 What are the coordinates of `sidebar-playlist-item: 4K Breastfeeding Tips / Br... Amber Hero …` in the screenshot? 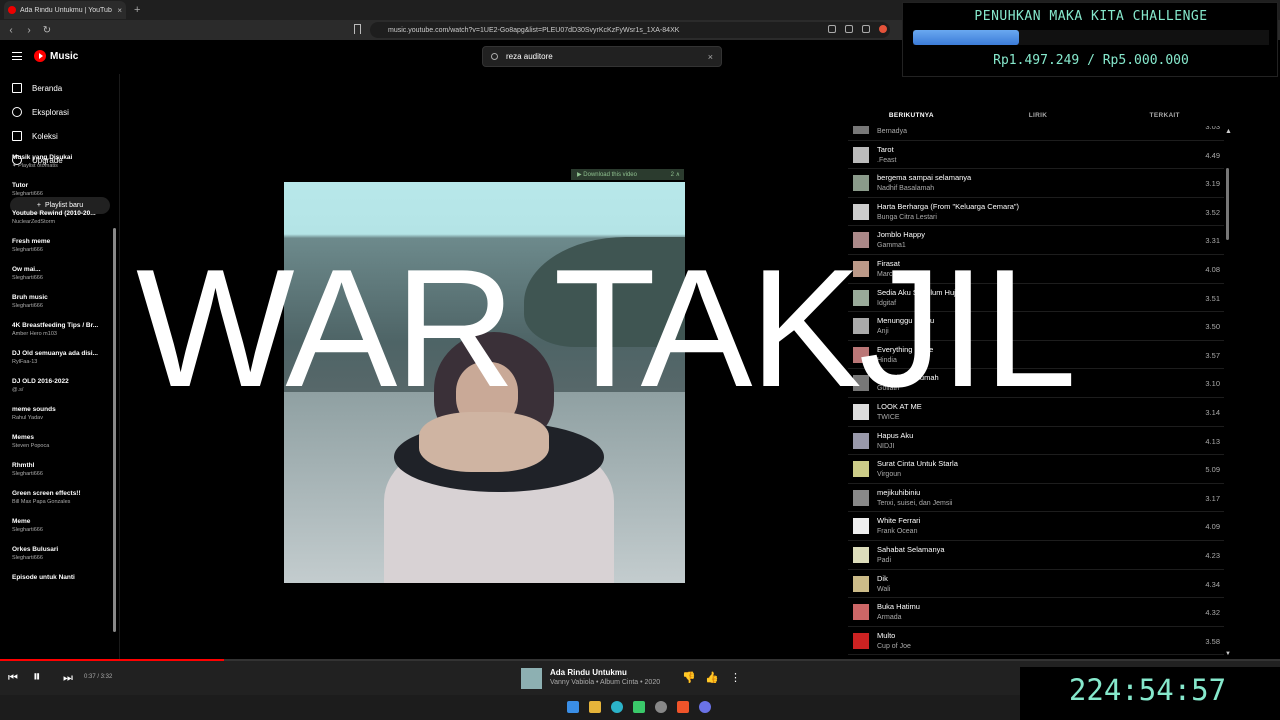 It's located at (60, 329).